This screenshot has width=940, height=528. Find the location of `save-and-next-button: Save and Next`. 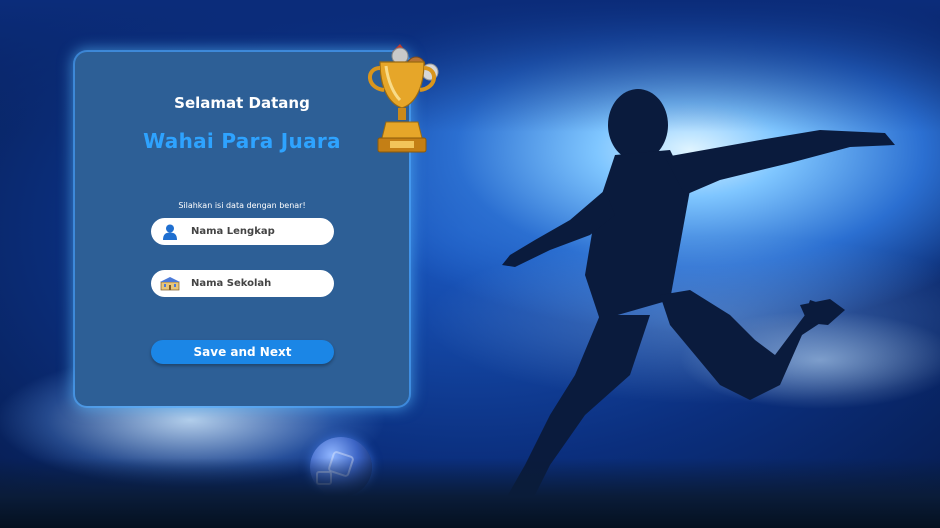

save-and-next-button: Save and Next is located at coordinates (242, 352).